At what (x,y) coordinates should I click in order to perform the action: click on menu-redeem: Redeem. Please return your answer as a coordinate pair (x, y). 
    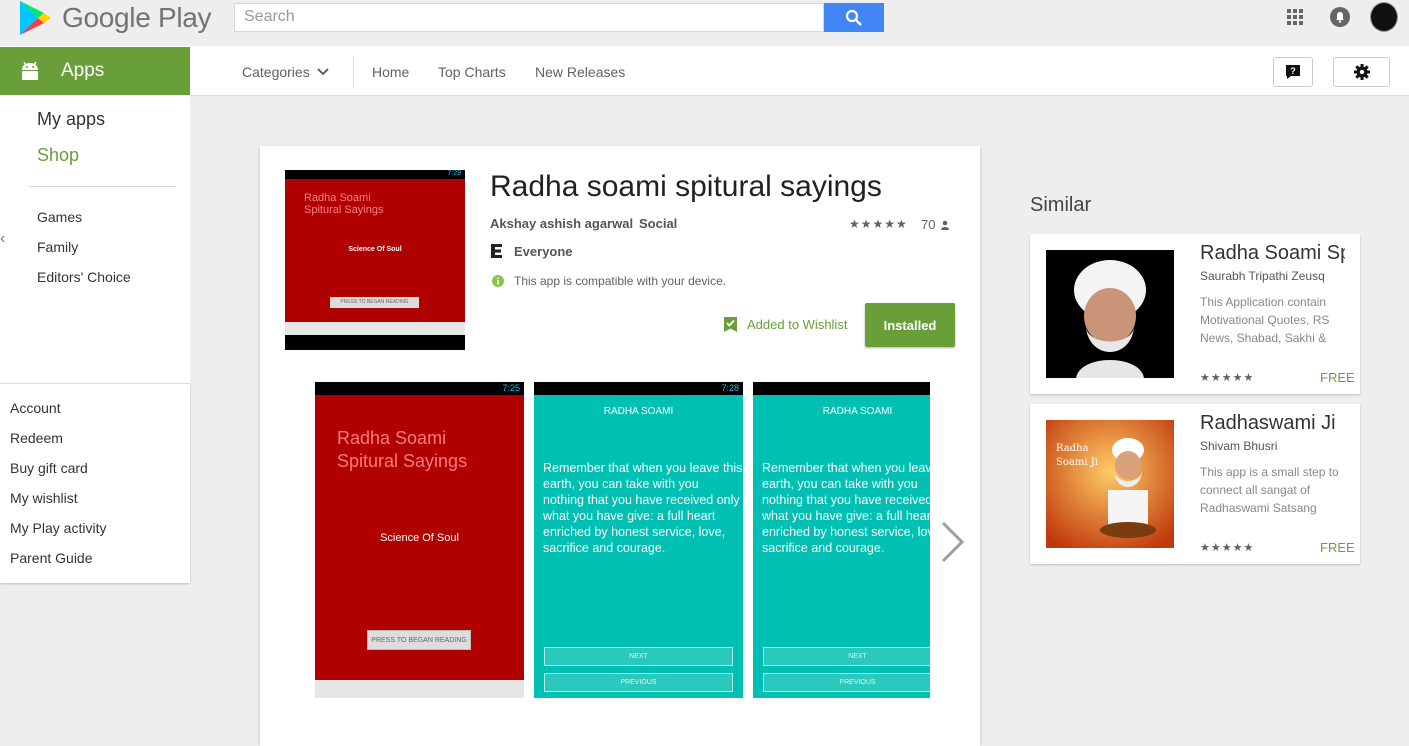
    Looking at the image, I should click on (36, 438).